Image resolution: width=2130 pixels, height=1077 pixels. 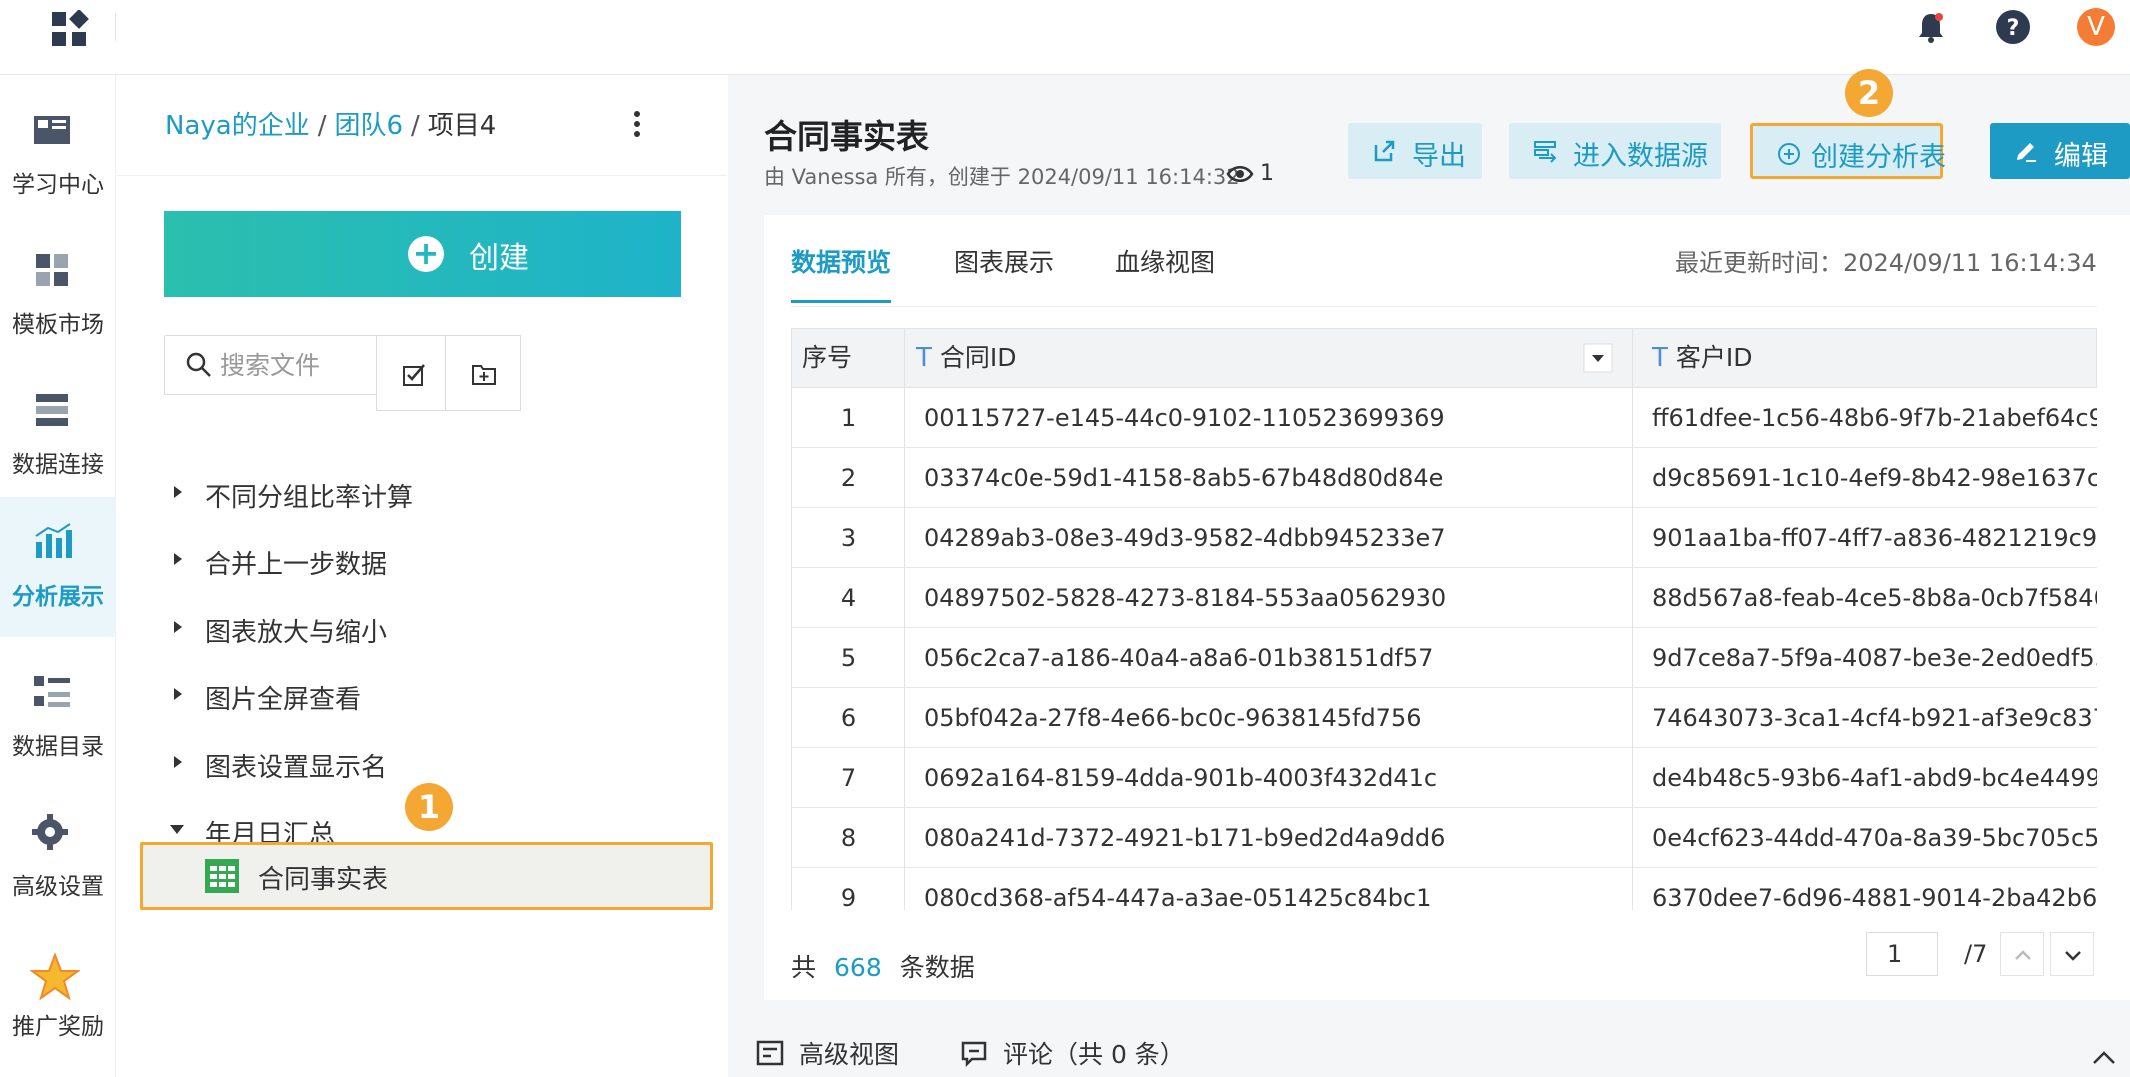 I want to click on caret-down-icon, so click(x=177, y=829).